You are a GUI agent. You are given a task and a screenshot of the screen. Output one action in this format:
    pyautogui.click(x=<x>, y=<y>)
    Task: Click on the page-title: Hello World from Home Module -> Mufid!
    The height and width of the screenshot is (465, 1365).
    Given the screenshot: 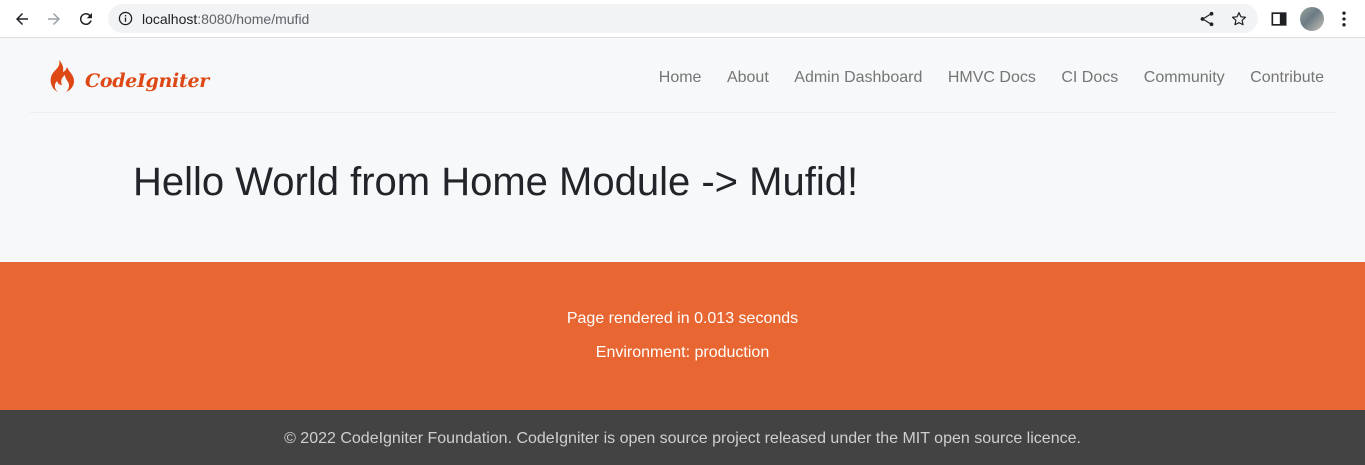 What is the action you would take?
    pyautogui.click(x=496, y=182)
    